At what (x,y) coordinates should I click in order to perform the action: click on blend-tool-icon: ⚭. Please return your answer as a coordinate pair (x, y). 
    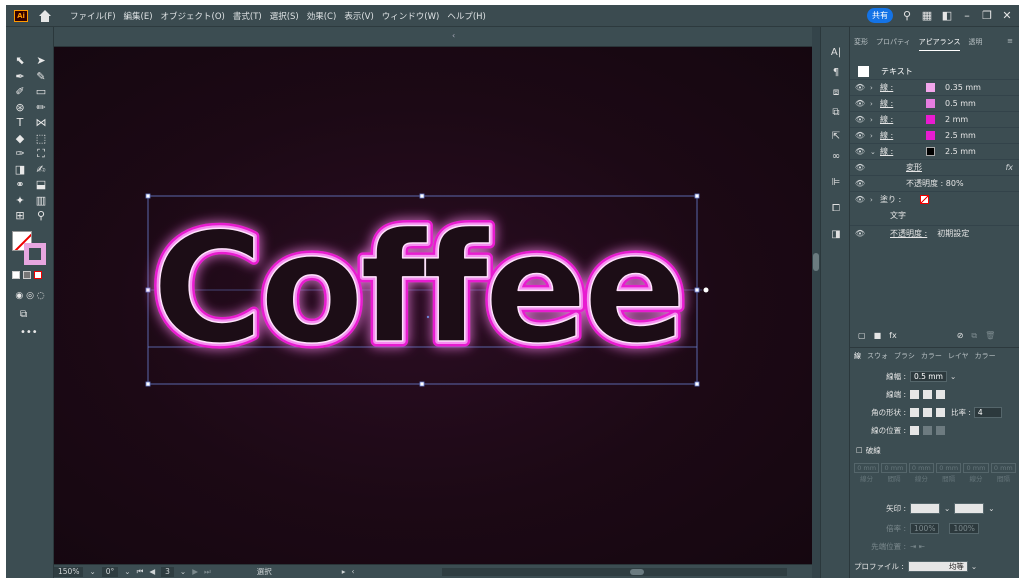
    Looking at the image, I should click on (20, 185).